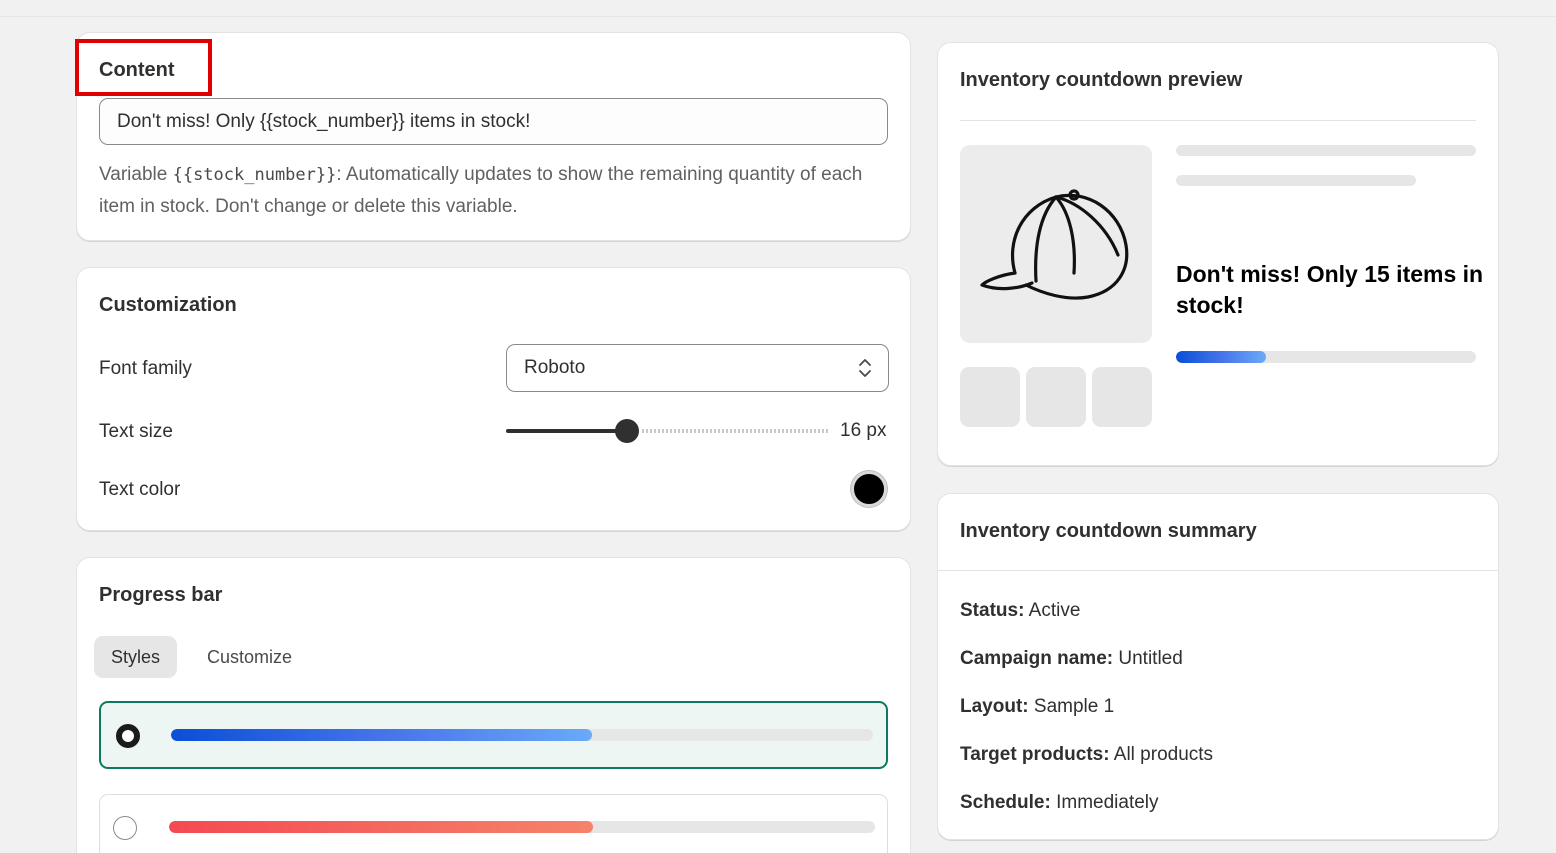  I want to click on slider-thumb, so click(627, 431).